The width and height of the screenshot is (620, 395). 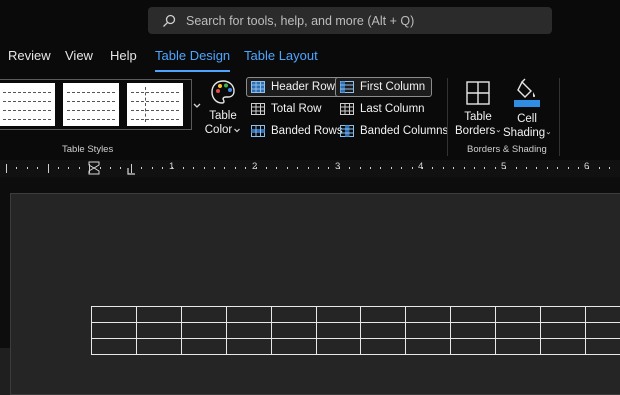 I want to click on horizontal-ruler: 1 2 3 4 5 6, so click(x=310, y=168).